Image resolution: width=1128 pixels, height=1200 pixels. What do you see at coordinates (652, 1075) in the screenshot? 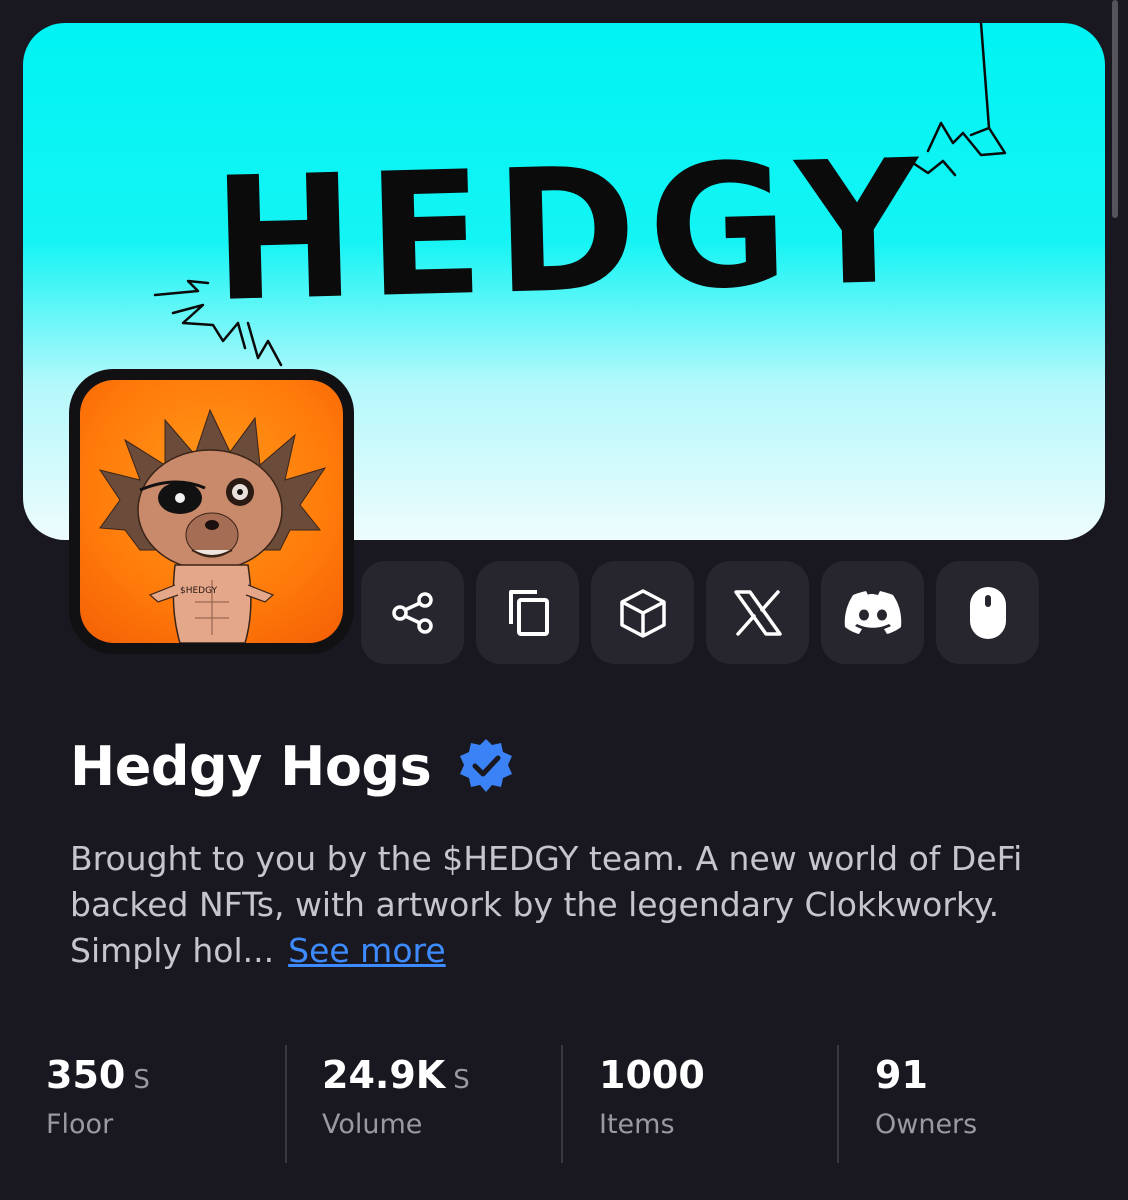
I see `stat-value: 1000` at bounding box center [652, 1075].